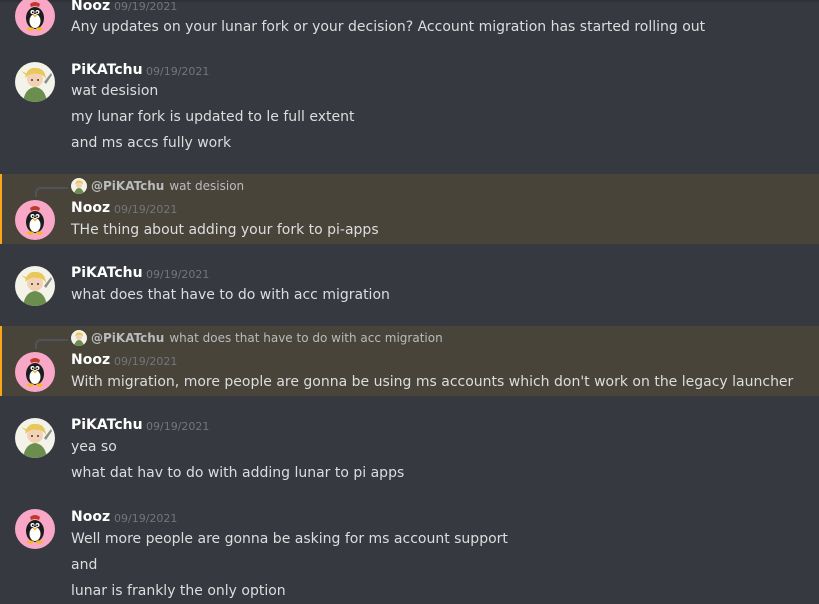 The width and height of the screenshot is (819, 604). Describe the element at coordinates (84, 565) in the screenshot. I see `message-text: and` at that location.